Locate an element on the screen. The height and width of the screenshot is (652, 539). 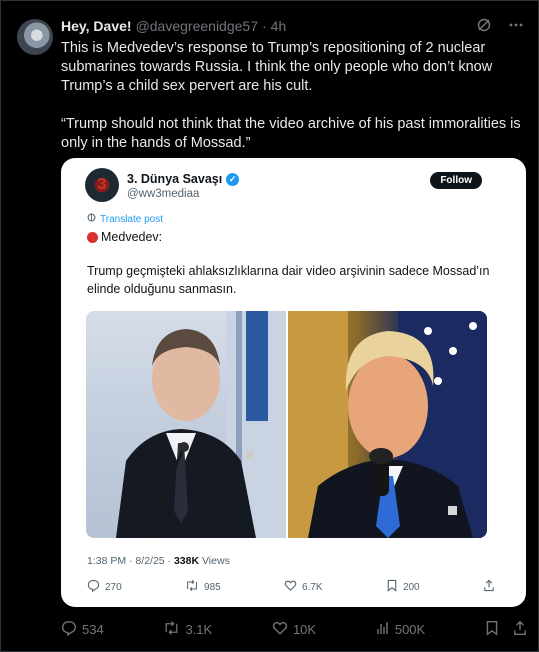
more-icon is located at coordinates (516, 27).